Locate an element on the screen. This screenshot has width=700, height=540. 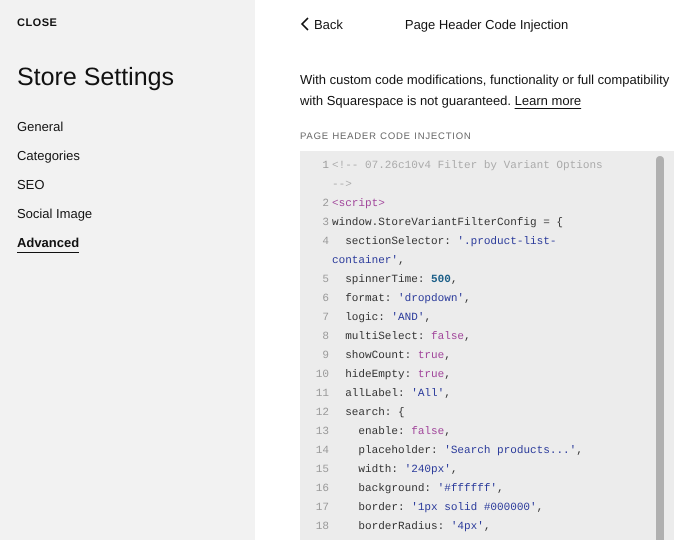
line-number: 18 is located at coordinates (322, 527).